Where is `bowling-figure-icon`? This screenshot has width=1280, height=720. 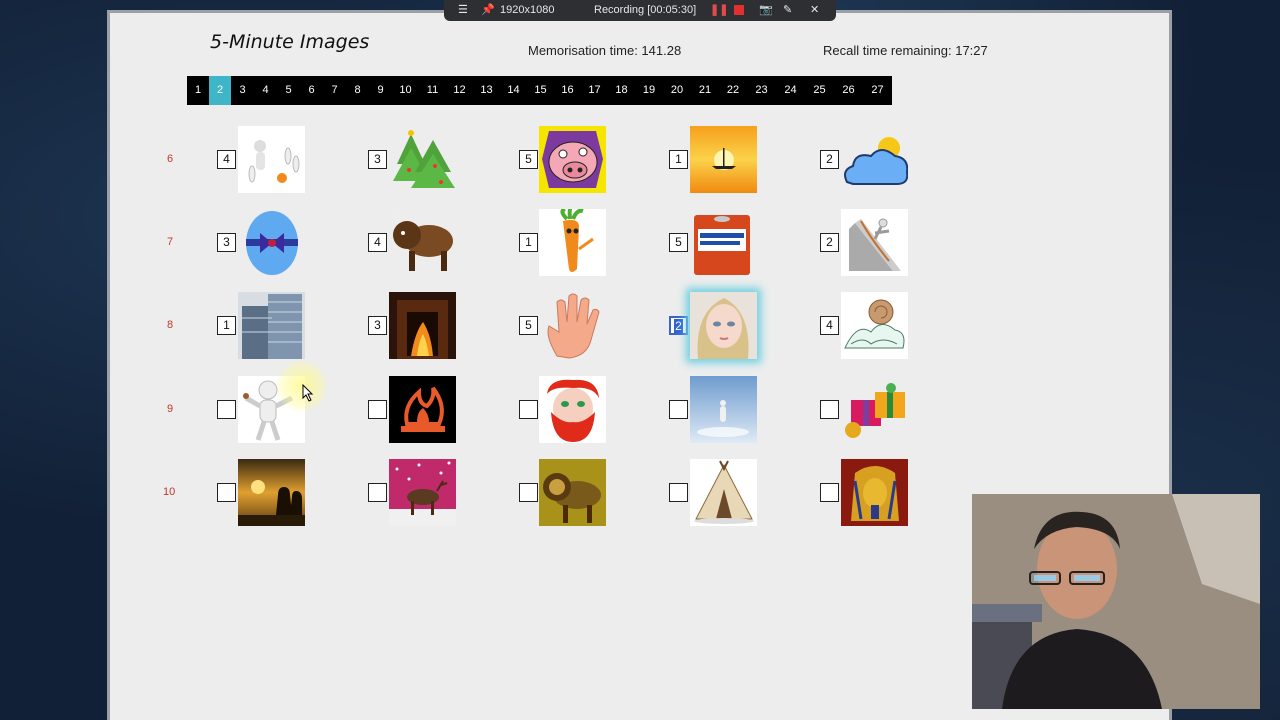
bowling-figure-icon is located at coordinates (271, 159).